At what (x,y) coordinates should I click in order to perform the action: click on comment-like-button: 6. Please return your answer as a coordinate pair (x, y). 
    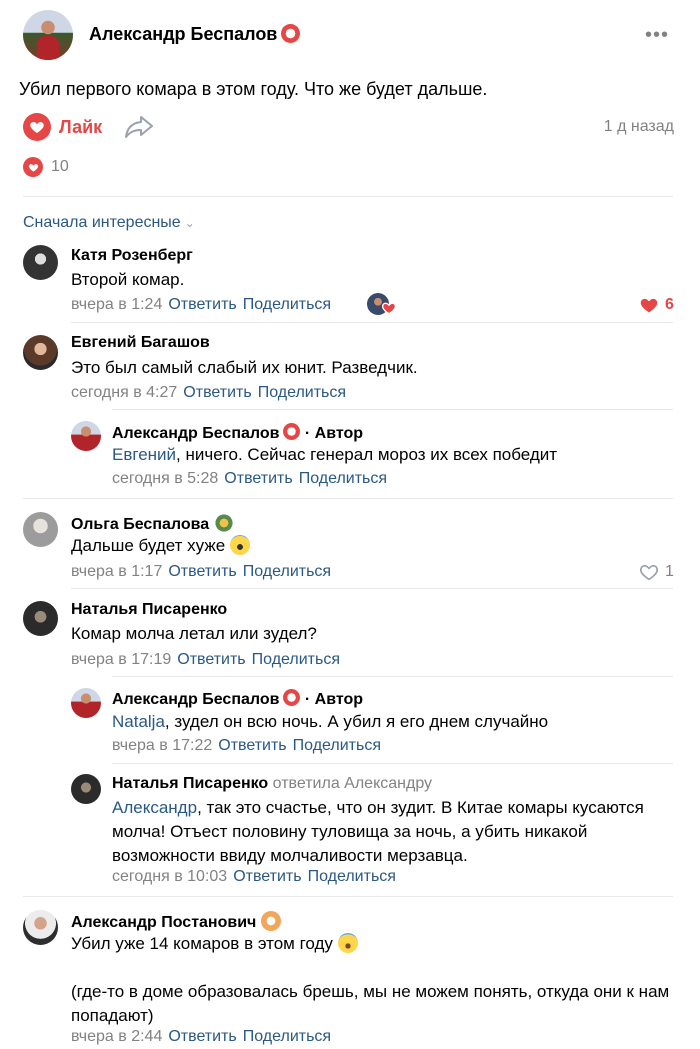
    Looking at the image, I should click on (656, 305).